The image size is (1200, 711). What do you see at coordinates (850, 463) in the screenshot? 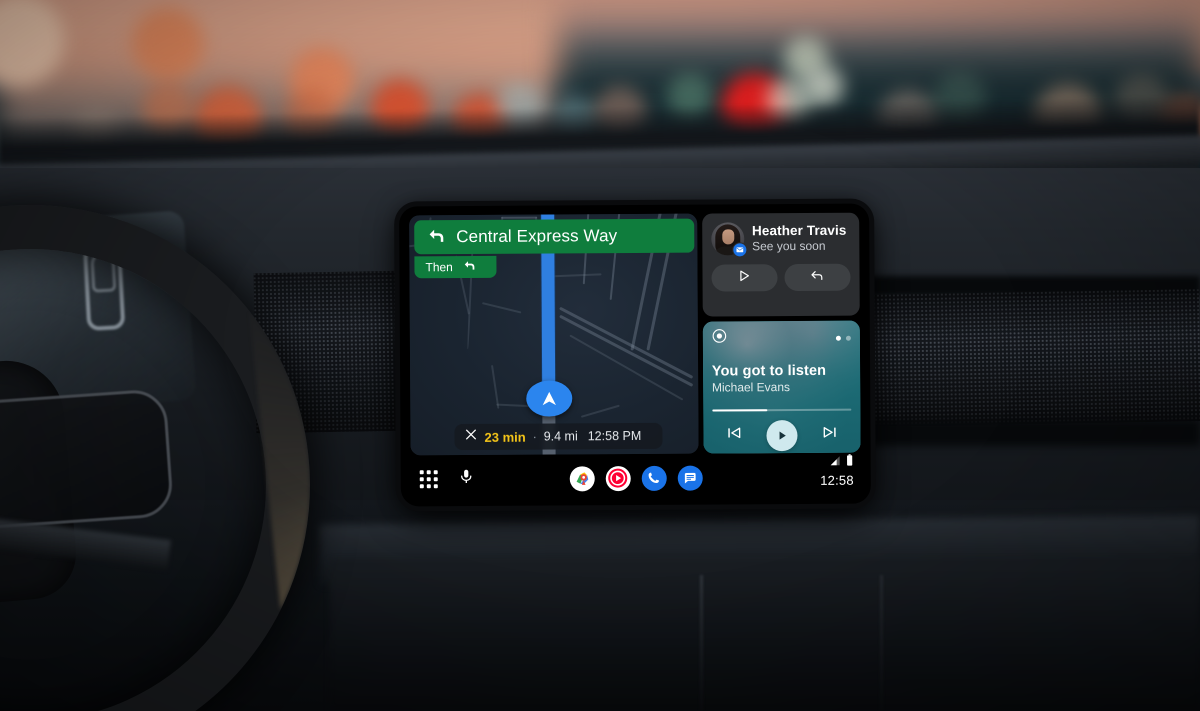
I see `battery-icon` at bounding box center [850, 463].